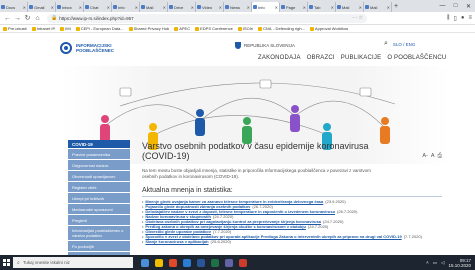  What do you see at coordinates (121, 7) in the screenshot?
I see `tab-label: Info` at bounding box center [121, 7].